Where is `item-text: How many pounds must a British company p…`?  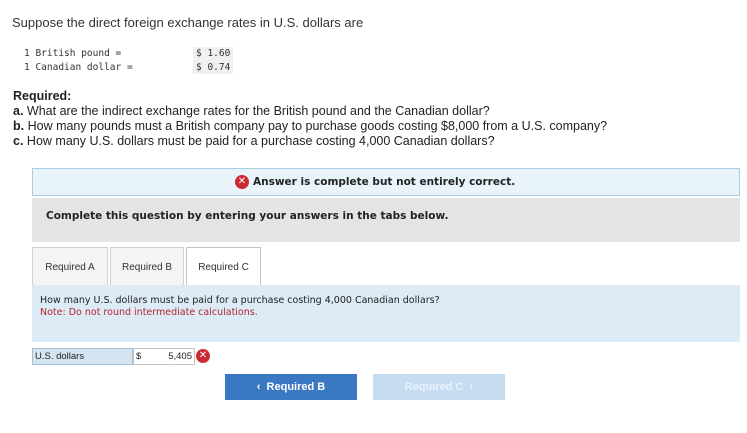 item-text: How many pounds must a British company p… is located at coordinates (317, 126).